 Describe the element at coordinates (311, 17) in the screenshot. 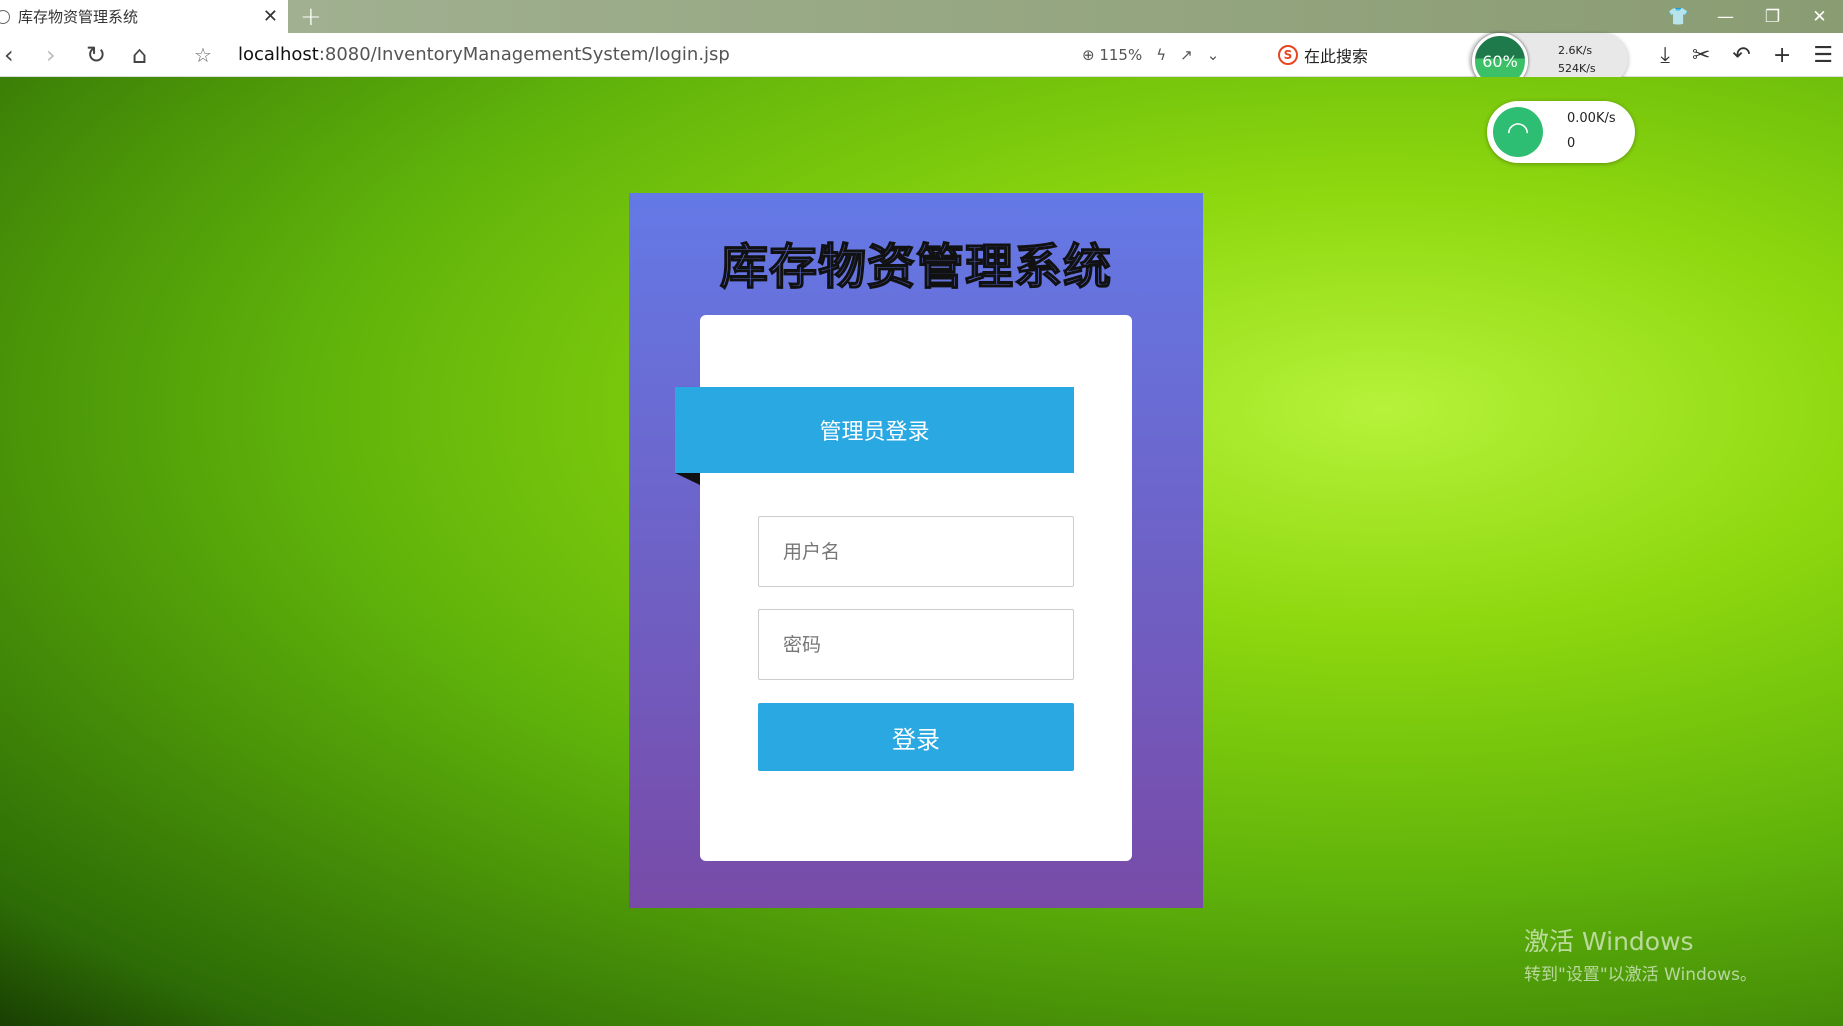

I see `new-tab-button: +` at that location.